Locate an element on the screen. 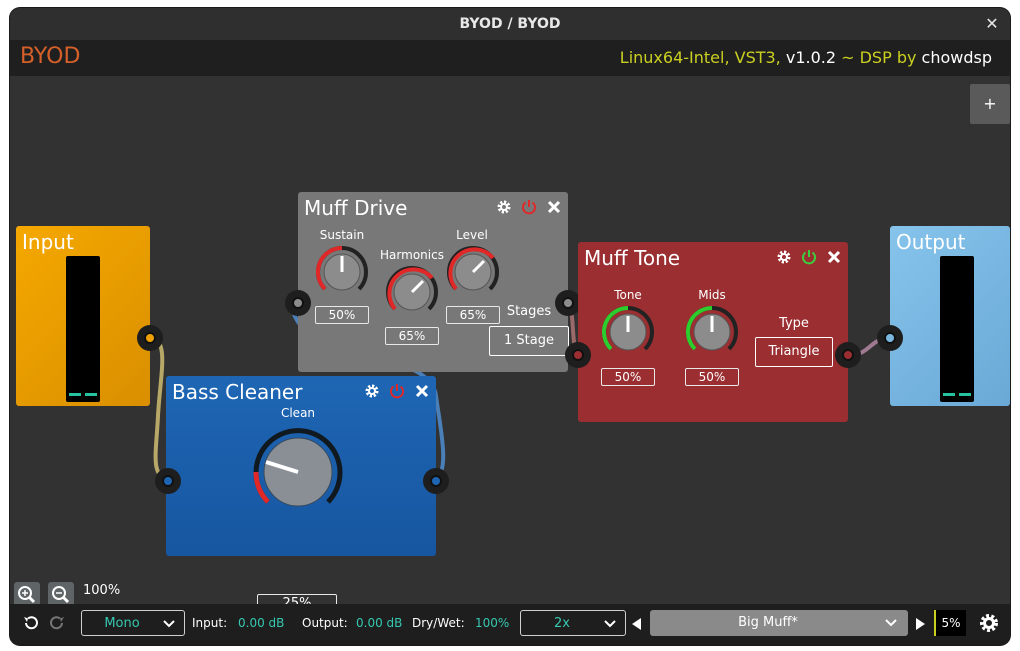  input-module: Input is located at coordinates (83, 316).